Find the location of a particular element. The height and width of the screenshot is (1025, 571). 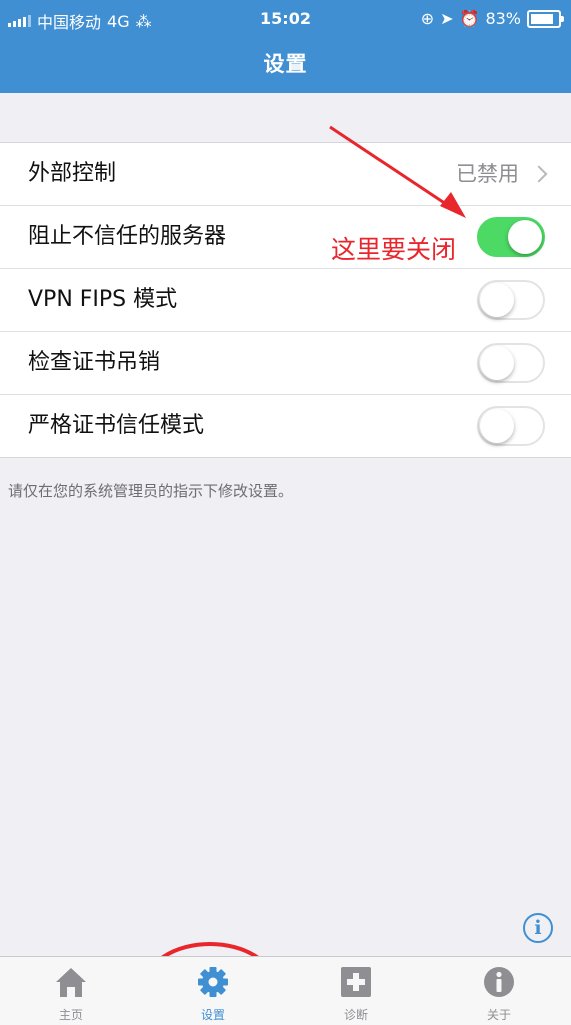

tab-home: 主页 is located at coordinates (71, 991).